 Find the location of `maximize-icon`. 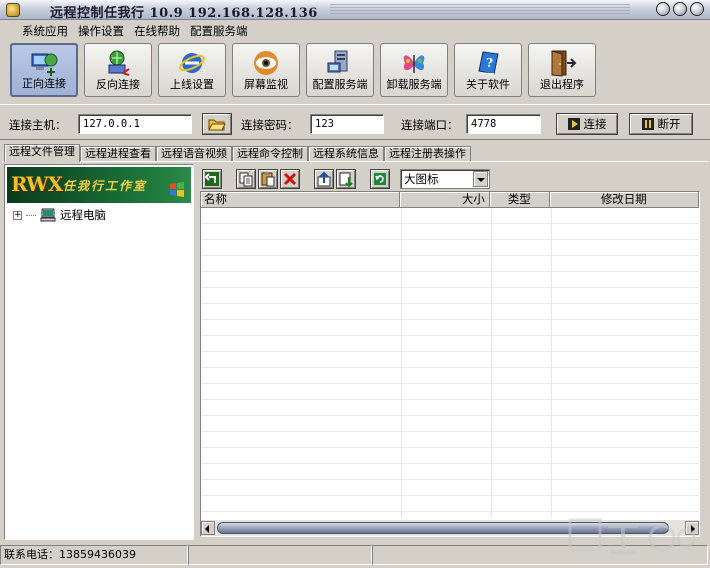

maximize-icon is located at coordinates (680, 9).